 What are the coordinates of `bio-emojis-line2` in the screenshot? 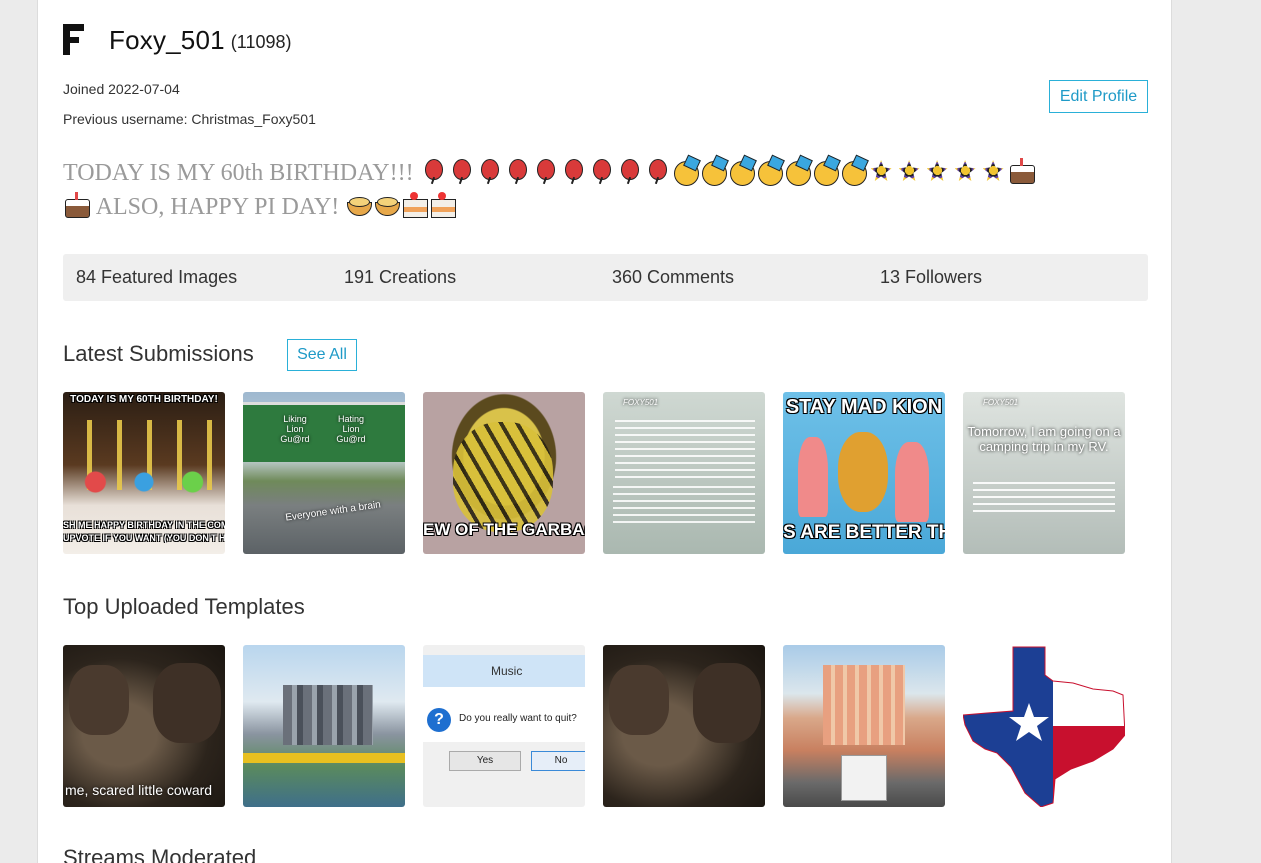 It's located at (401, 205).